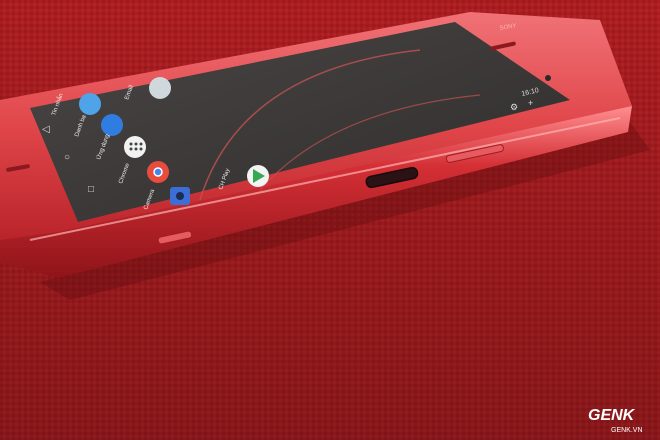  Describe the element at coordinates (612, 415) in the screenshot. I see `watermark-brand: GENK` at that location.